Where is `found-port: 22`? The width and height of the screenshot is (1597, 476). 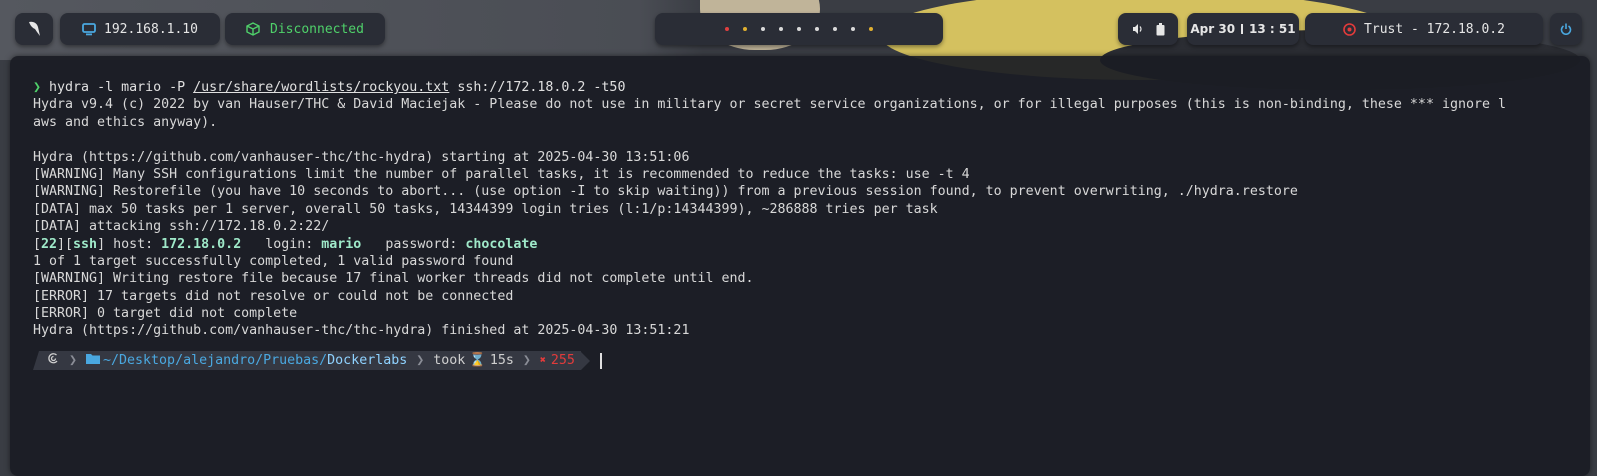
found-port: 22 is located at coordinates (49, 244).